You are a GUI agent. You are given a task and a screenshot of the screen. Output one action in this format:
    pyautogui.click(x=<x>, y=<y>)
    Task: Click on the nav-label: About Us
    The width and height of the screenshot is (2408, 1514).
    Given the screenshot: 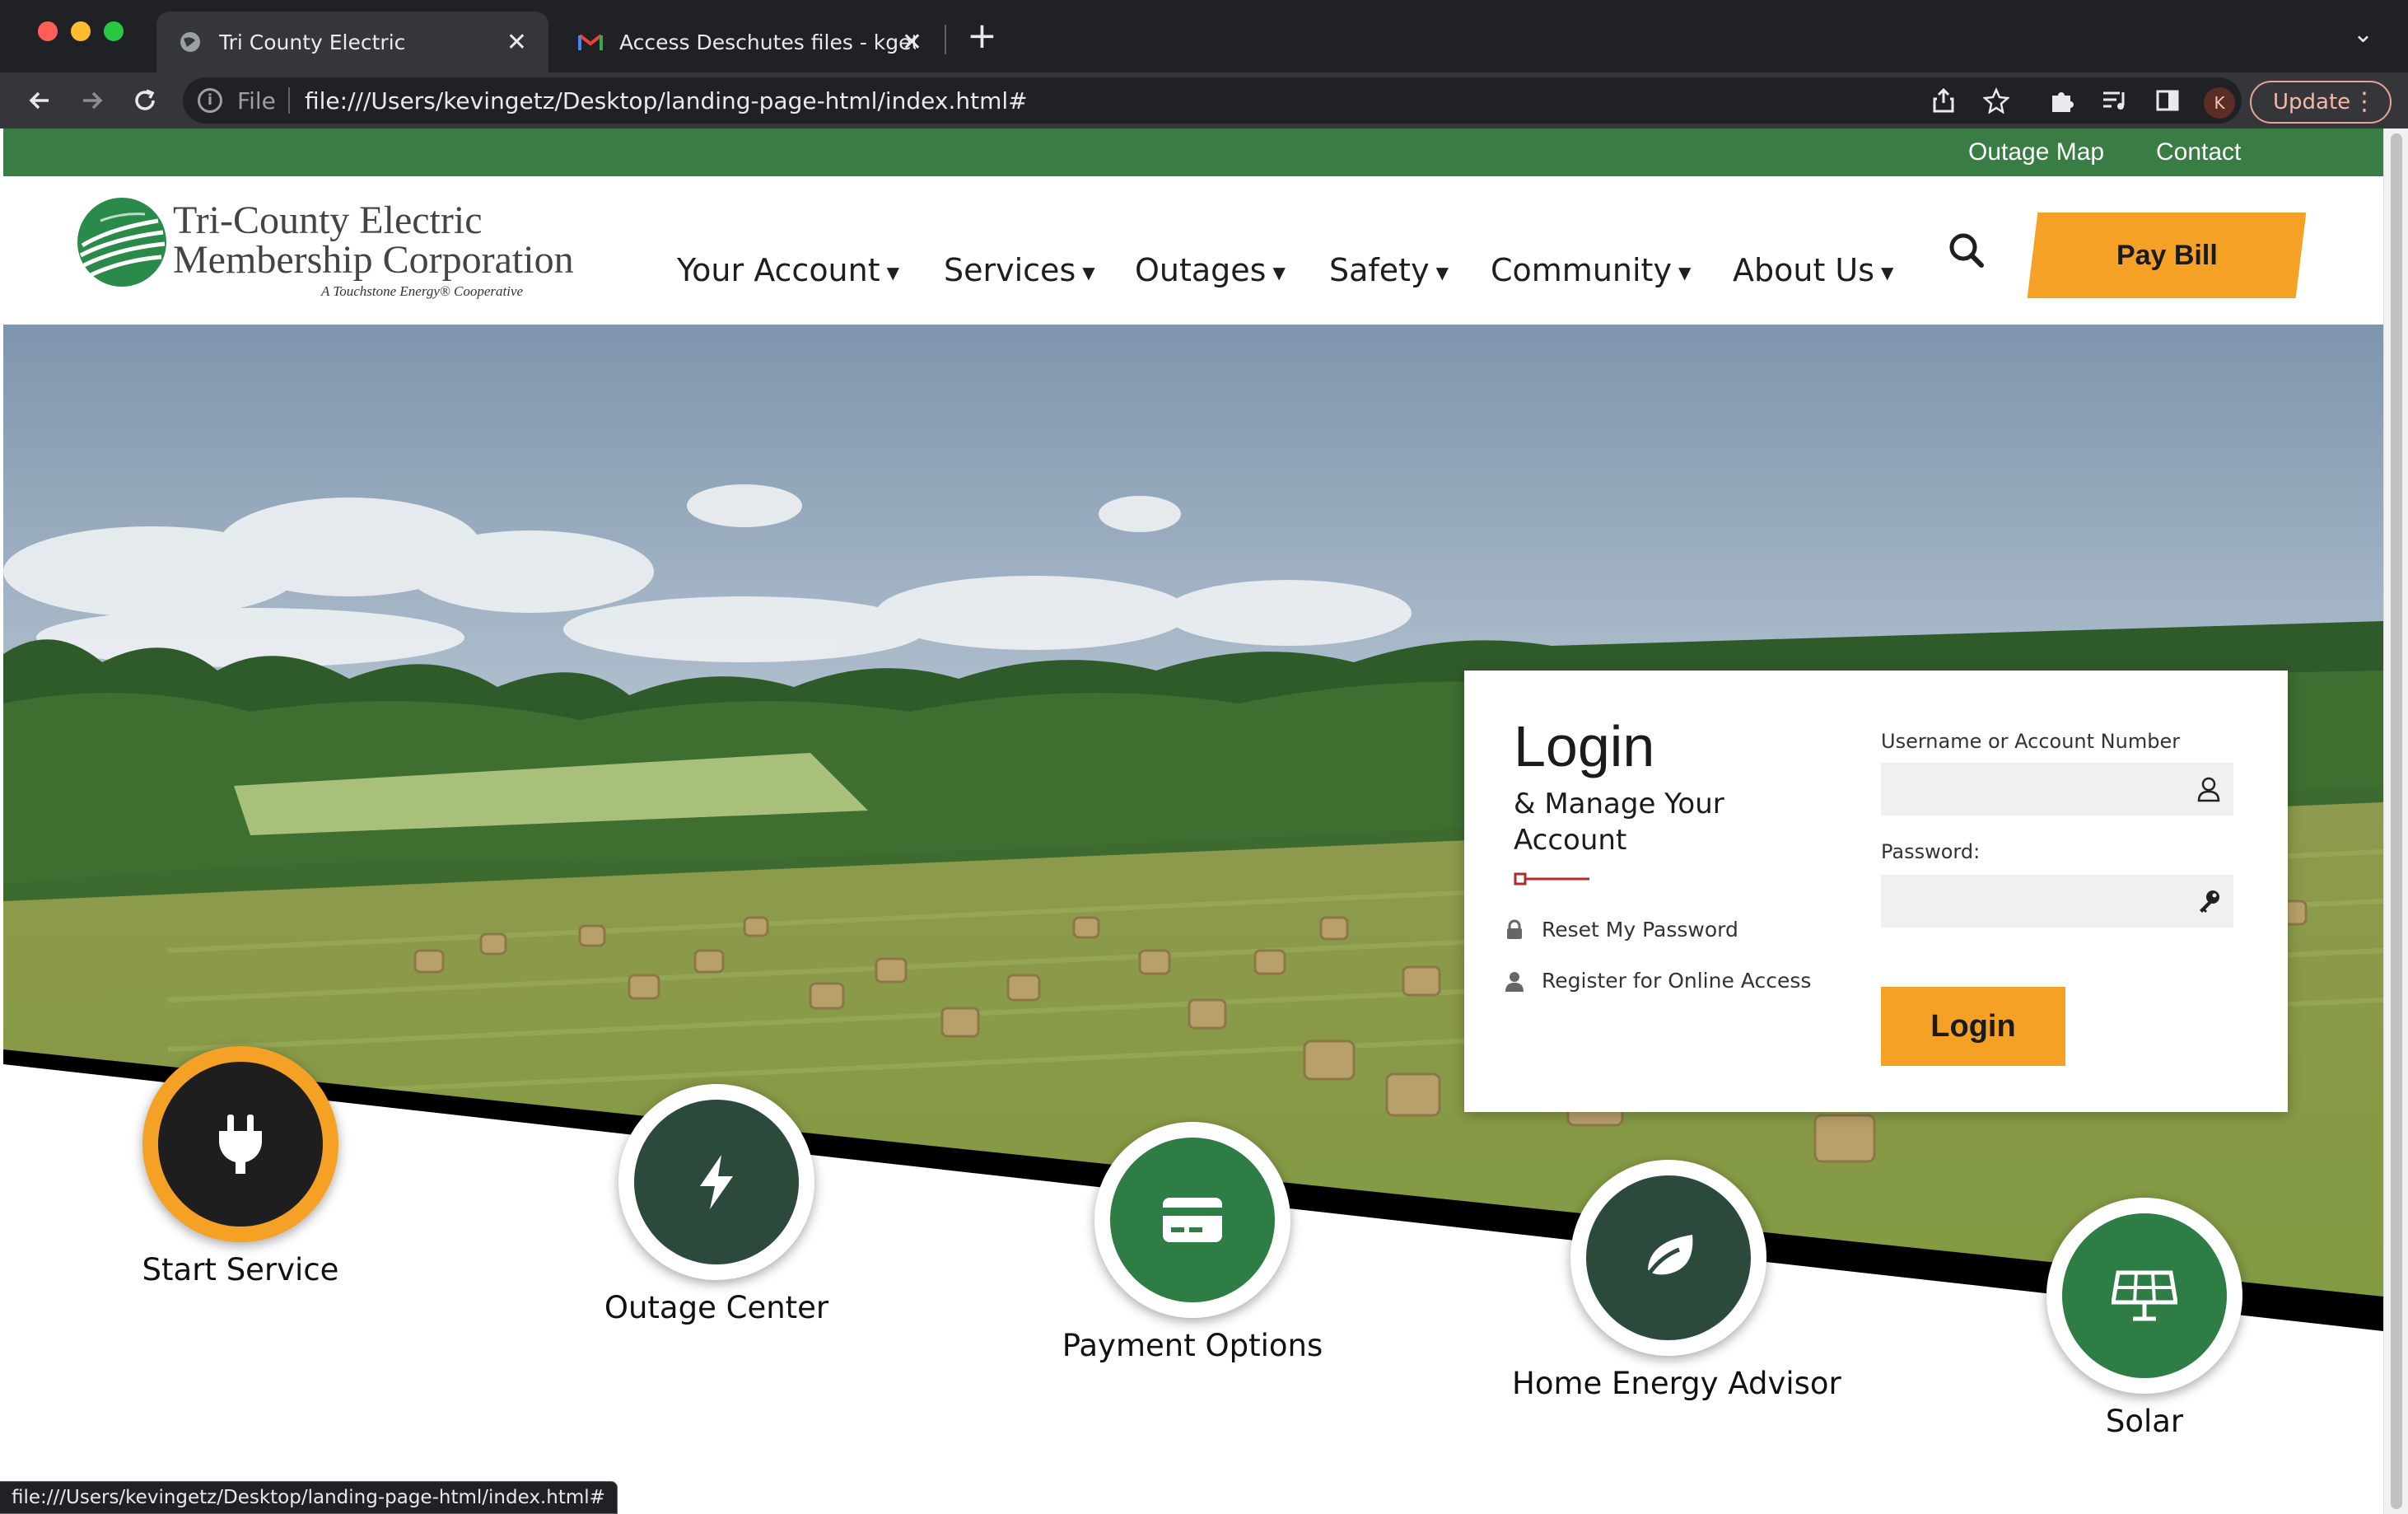 What is the action you would take?
    pyautogui.click(x=1804, y=270)
    